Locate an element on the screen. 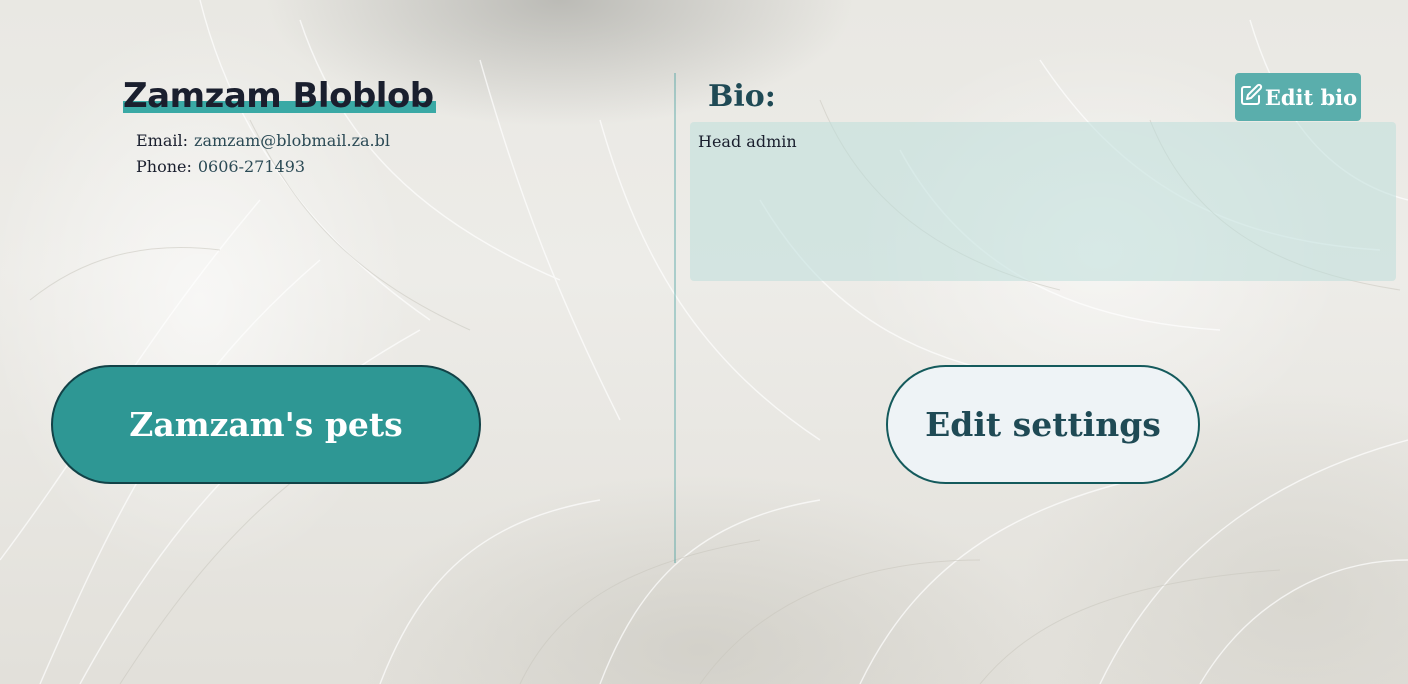 This screenshot has height=684, width=1408. edit-settings-button: Edit settings is located at coordinates (1043, 424).